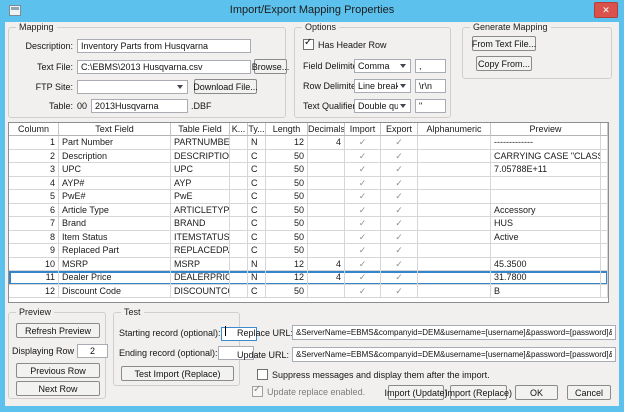 This screenshot has height=412, width=624. I want to click on cell-text-field: Part Number, so click(115, 143).